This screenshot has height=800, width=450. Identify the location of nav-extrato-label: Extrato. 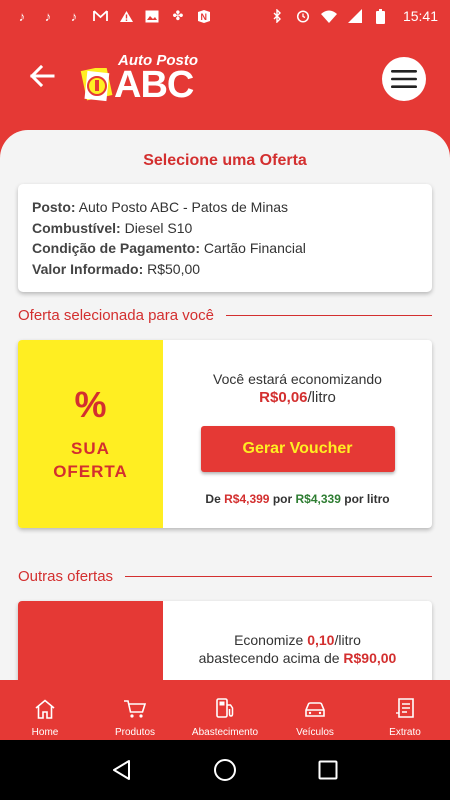
(405, 732).